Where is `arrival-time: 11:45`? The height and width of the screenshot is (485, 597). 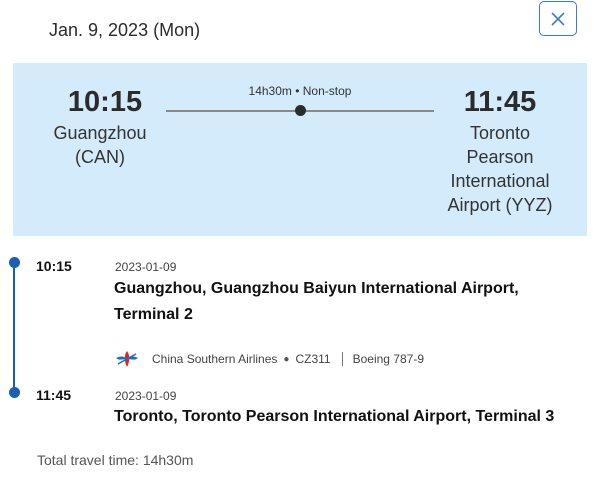 arrival-time: 11:45 is located at coordinates (500, 102).